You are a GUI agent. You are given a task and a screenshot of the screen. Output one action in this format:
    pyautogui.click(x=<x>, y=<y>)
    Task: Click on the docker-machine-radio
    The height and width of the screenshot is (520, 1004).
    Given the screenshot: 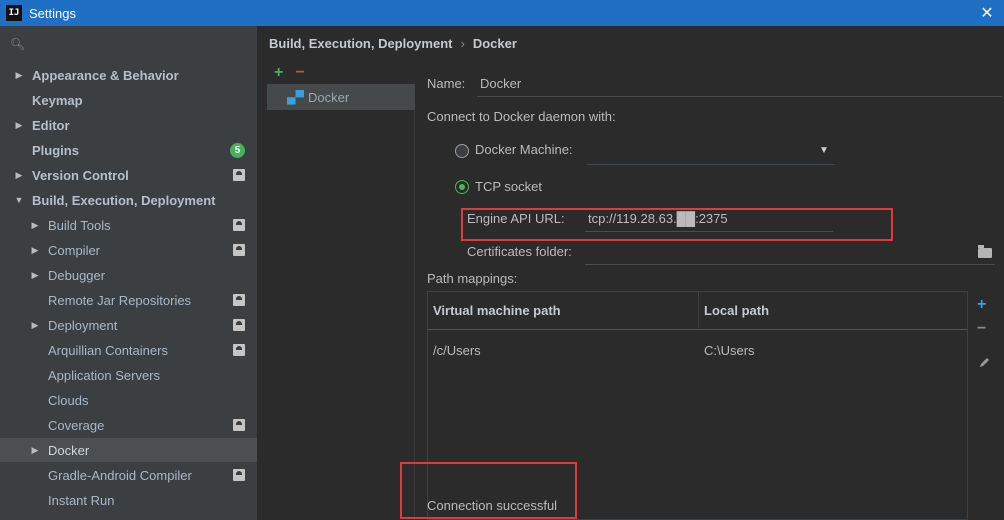 What is the action you would take?
    pyautogui.click(x=462, y=151)
    